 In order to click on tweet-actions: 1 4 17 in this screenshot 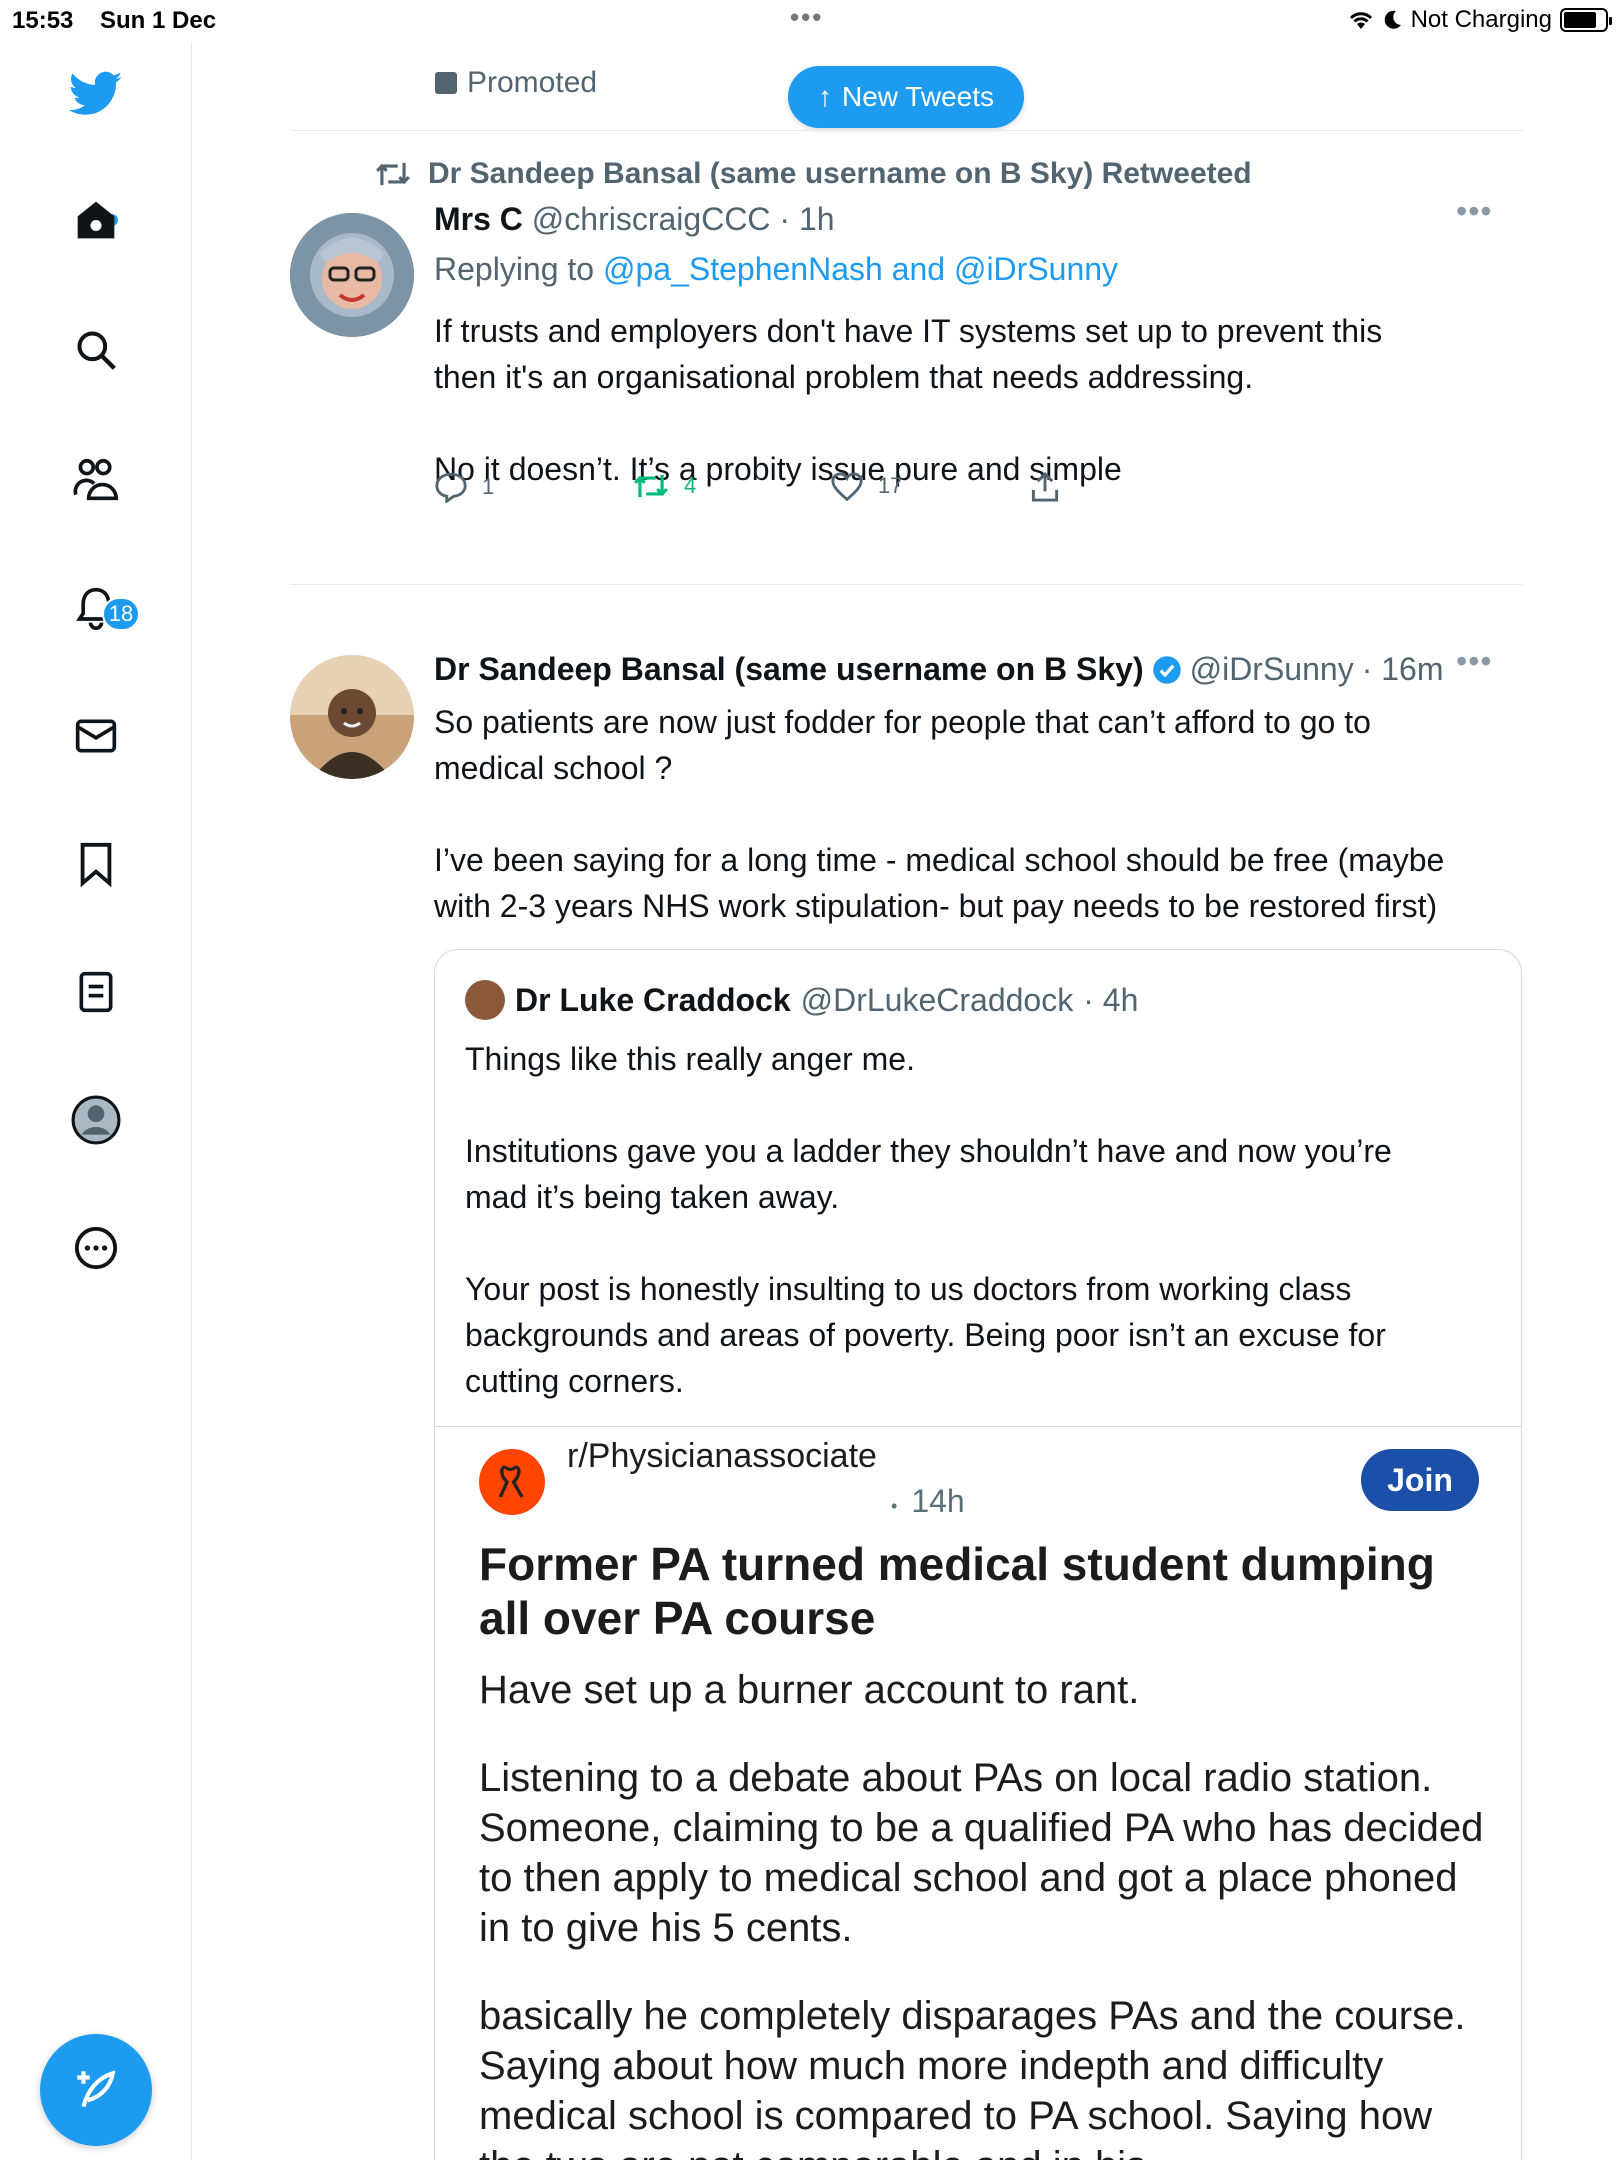, I will do `click(784, 491)`.